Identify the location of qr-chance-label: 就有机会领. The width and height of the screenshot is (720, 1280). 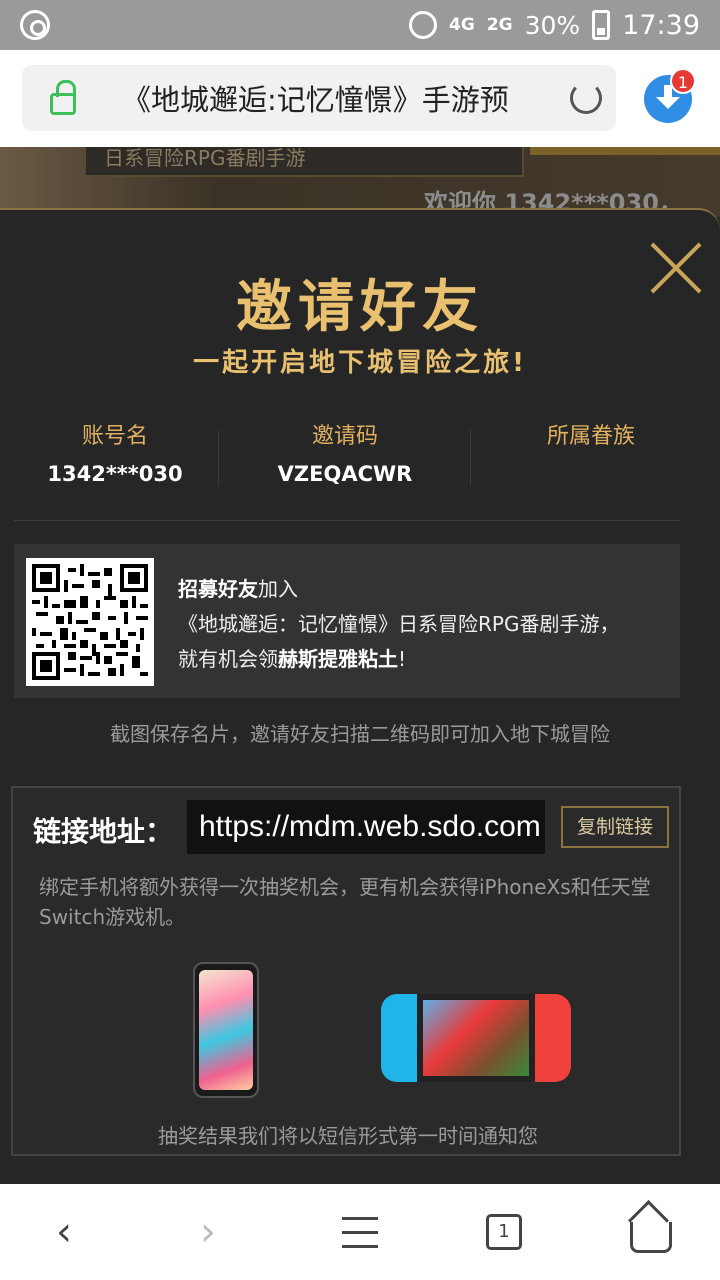
(228, 659).